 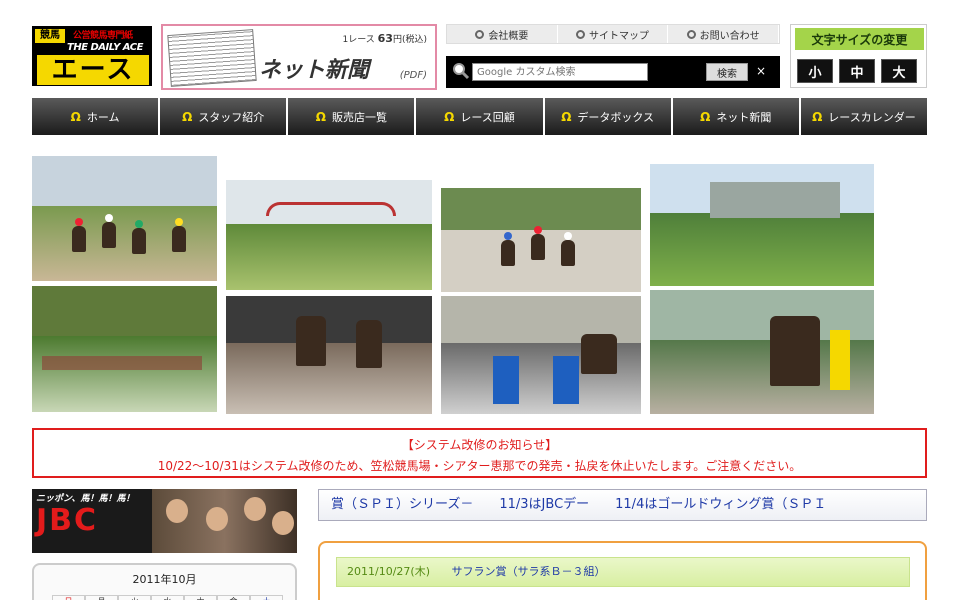 I want to click on calendar-weekdays: 日 月 火 水 木 金 土, so click(x=167, y=597).